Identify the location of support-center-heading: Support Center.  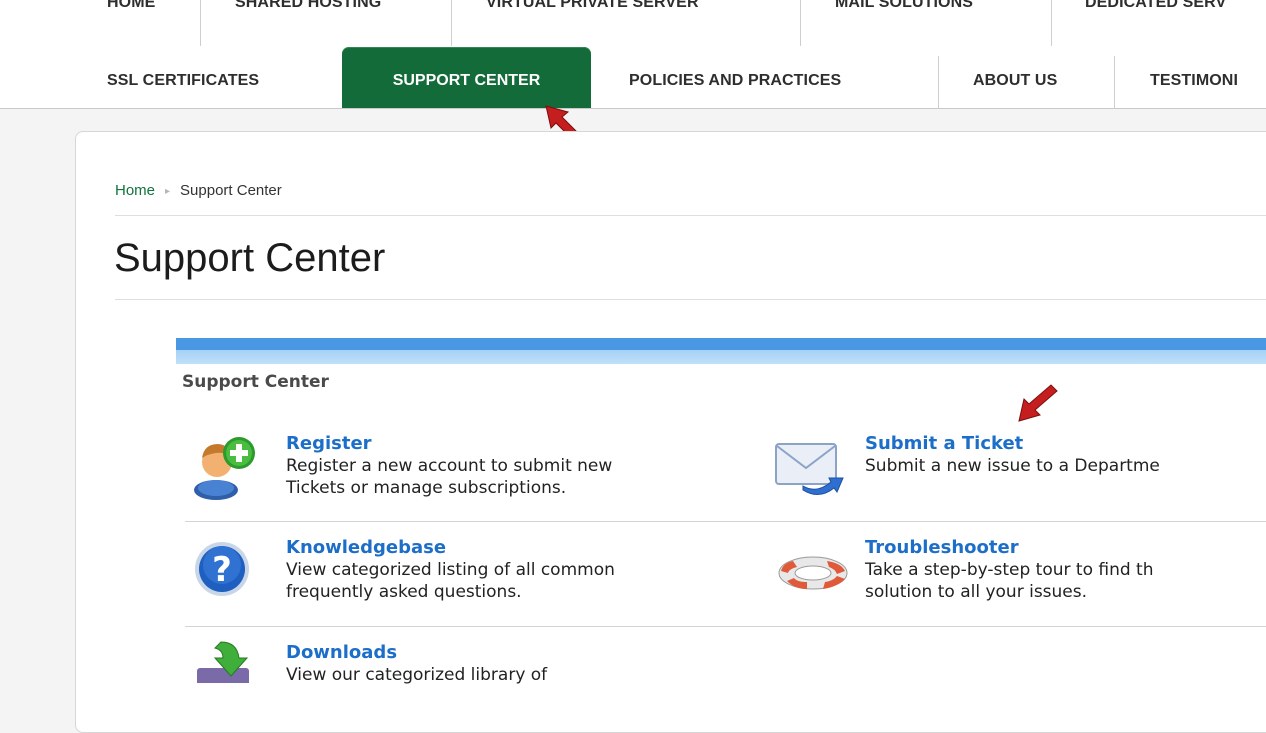
(255, 382).